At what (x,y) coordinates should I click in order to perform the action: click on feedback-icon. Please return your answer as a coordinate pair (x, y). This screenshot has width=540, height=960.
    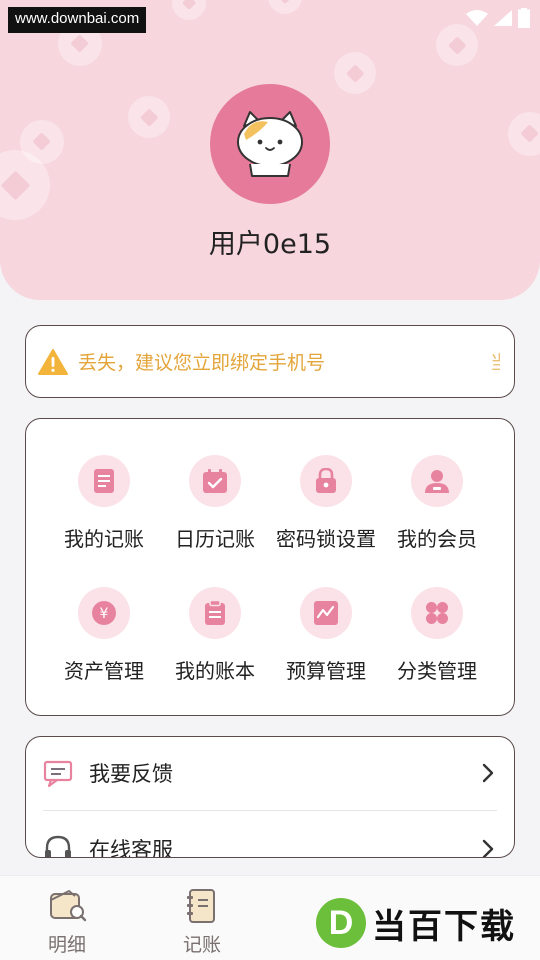
    Looking at the image, I should click on (58, 774).